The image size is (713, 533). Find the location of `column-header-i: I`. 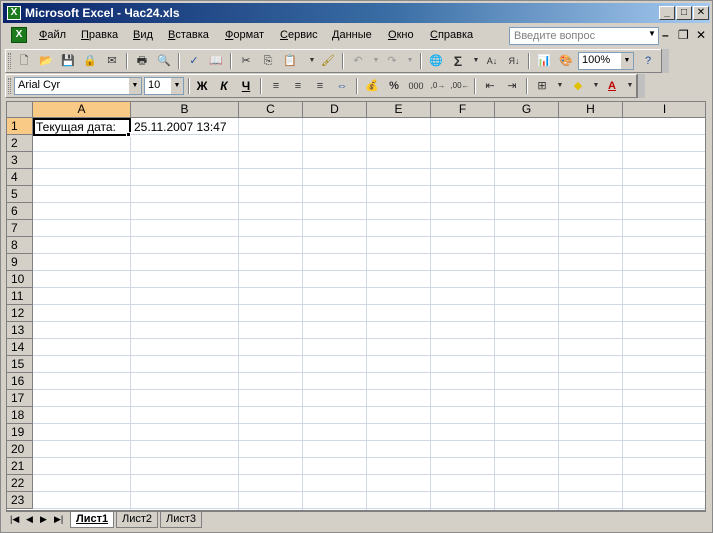

column-header-i: I is located at coordinates (664, 110).